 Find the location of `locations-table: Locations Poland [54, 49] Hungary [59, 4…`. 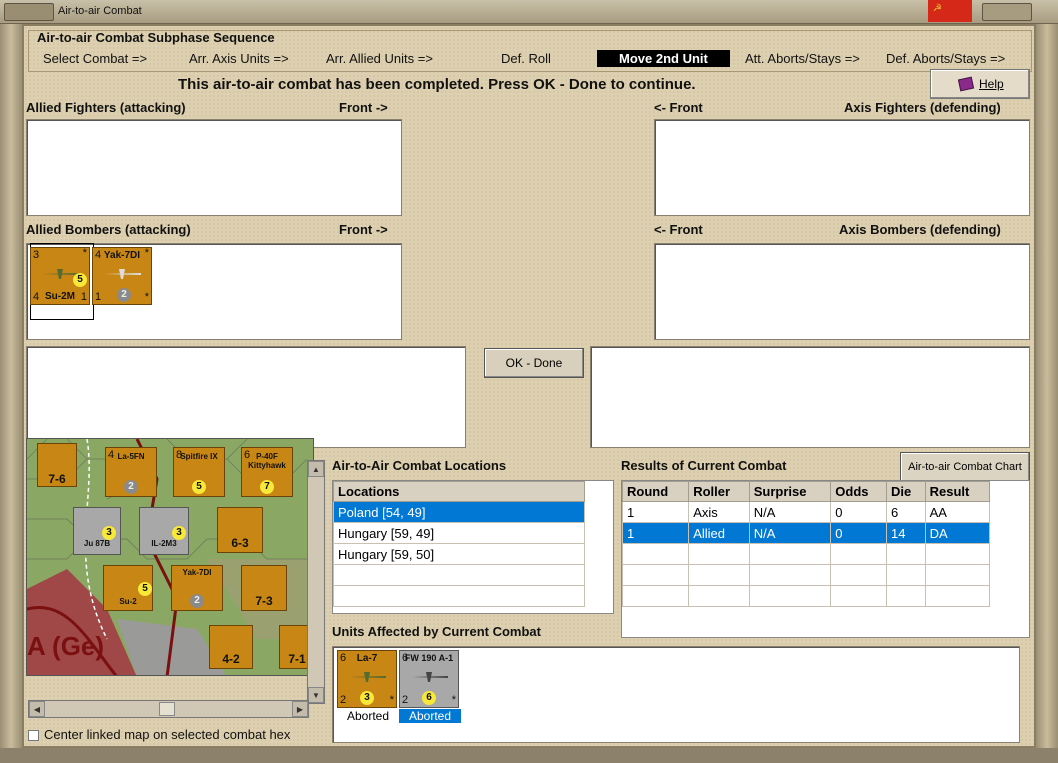

locations-table: Locations Poland [54, 49] Hungary [59, 4… is located at coordinates (459, 544).